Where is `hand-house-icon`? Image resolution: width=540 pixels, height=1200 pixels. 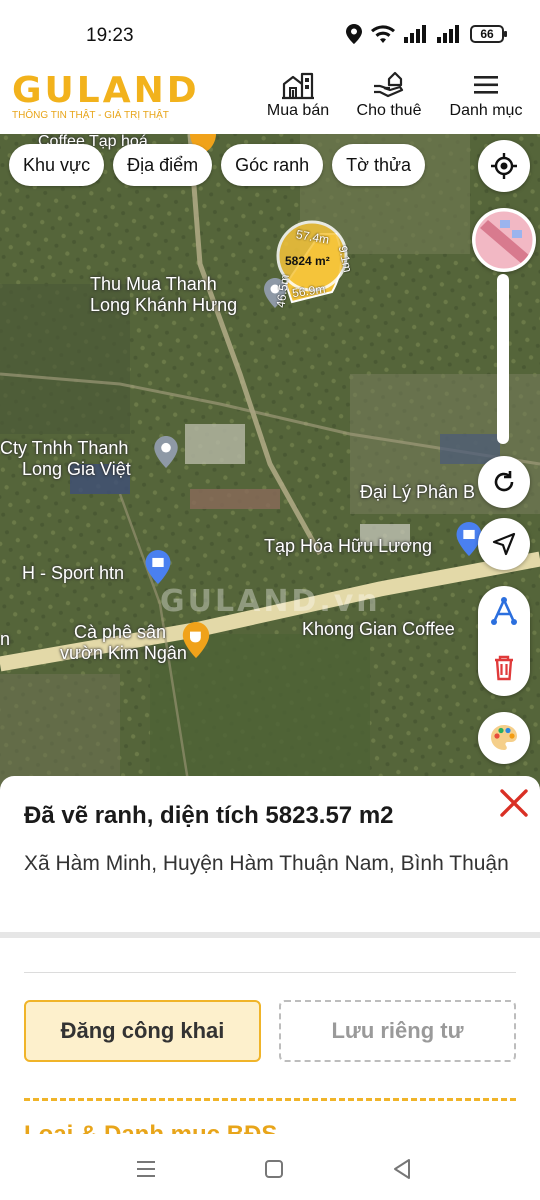
hand-house-icon is located at coordinates (389, 84).